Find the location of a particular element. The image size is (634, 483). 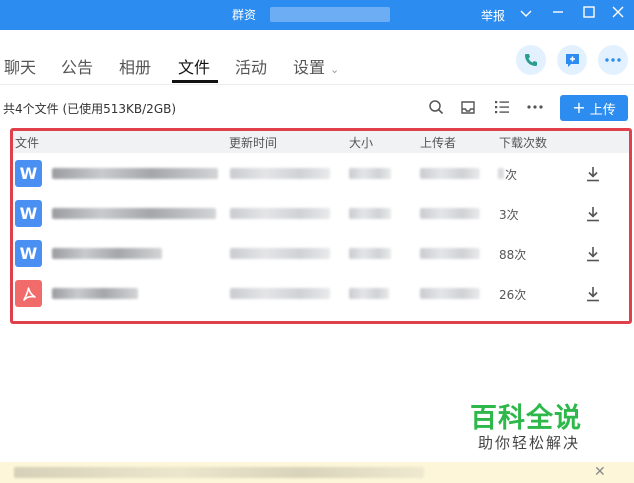

watermark-title: 百科全说 is located at coordinates (526, 418).